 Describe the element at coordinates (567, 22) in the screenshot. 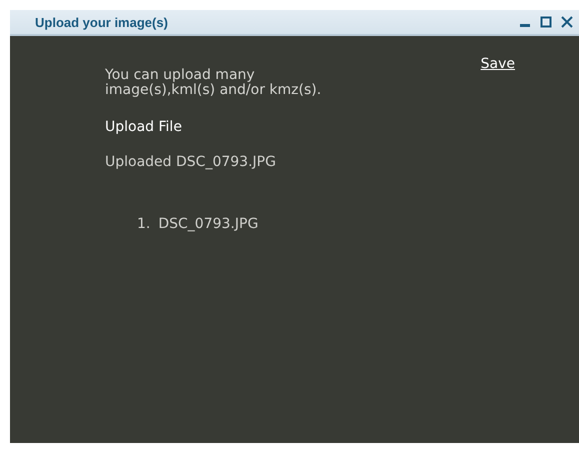

I see `close-icon` at that location.